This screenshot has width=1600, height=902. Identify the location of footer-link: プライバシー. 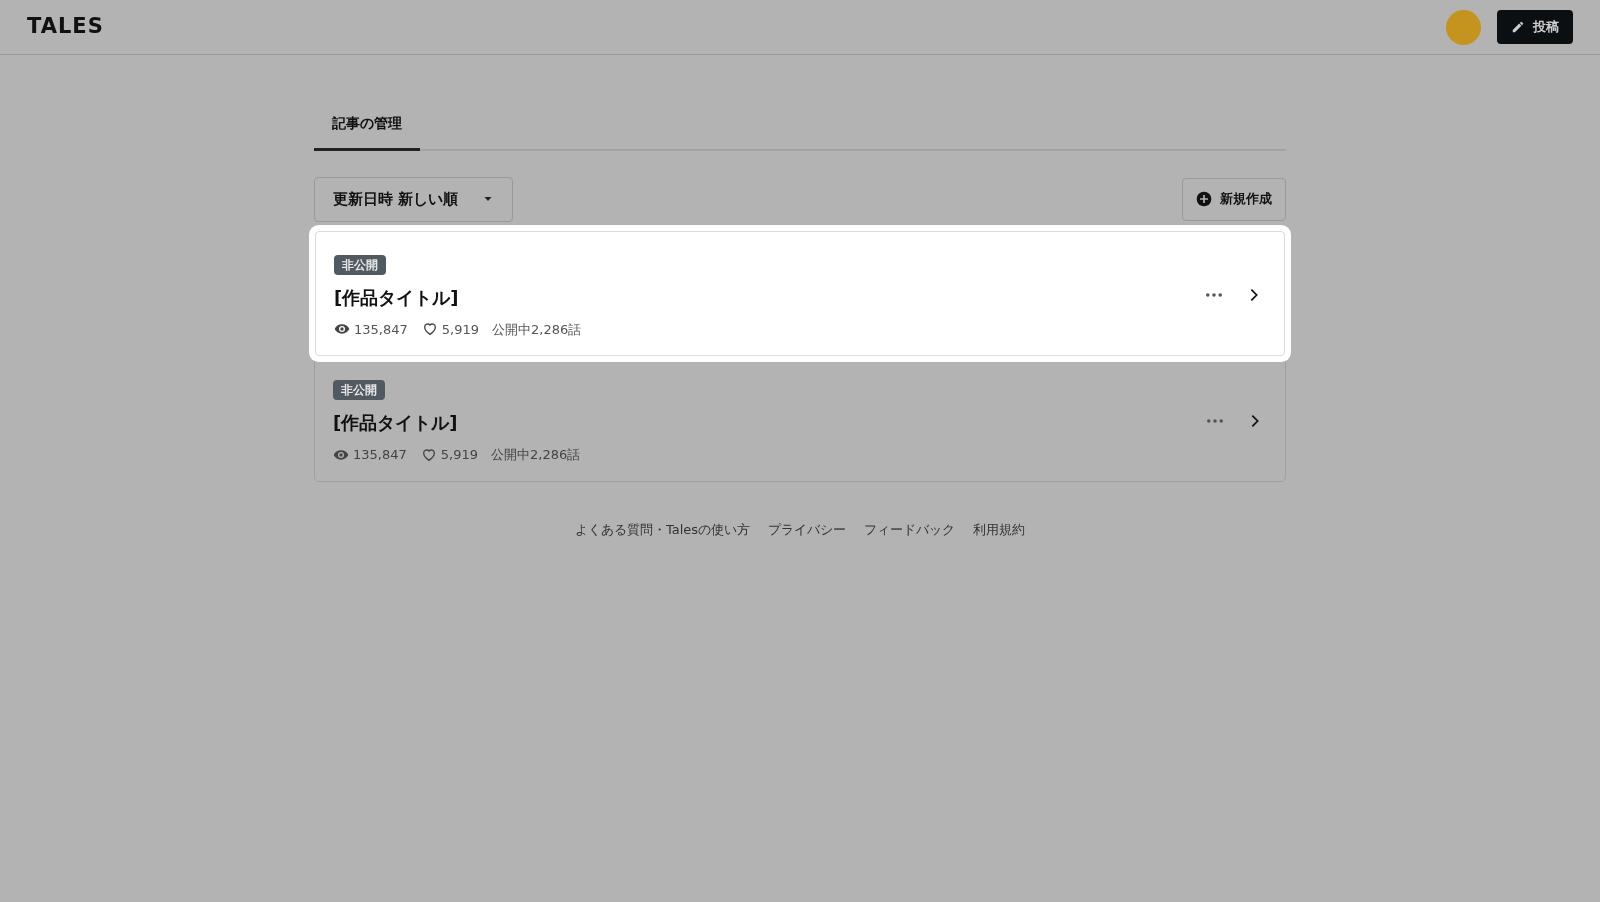
(807, 529).